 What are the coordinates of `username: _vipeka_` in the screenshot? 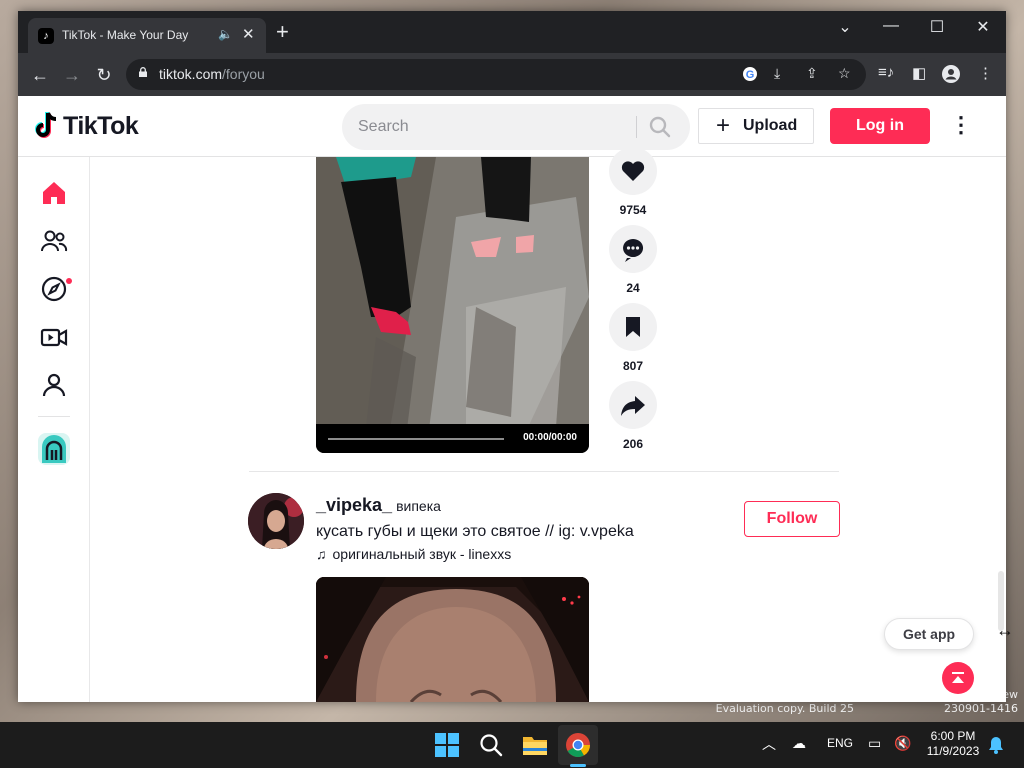 It's located at (354, 505).